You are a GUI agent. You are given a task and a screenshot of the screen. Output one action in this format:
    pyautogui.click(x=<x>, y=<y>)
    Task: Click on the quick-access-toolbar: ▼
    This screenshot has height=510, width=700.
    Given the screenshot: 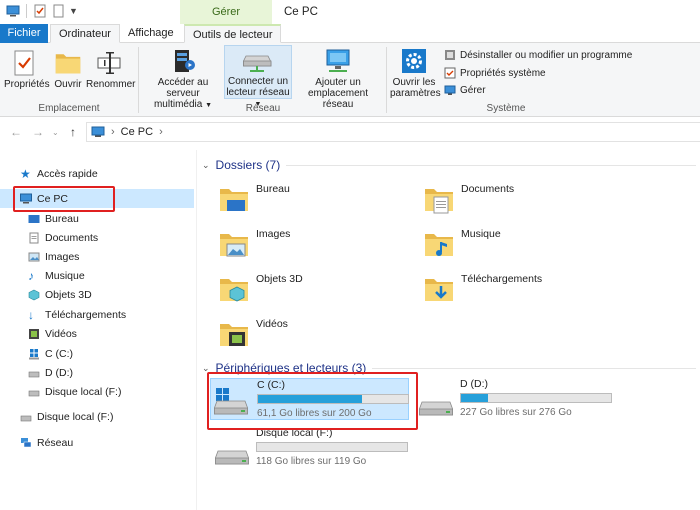 What is the action you would take?
    pyautogui.click(x=42, y=11)
    